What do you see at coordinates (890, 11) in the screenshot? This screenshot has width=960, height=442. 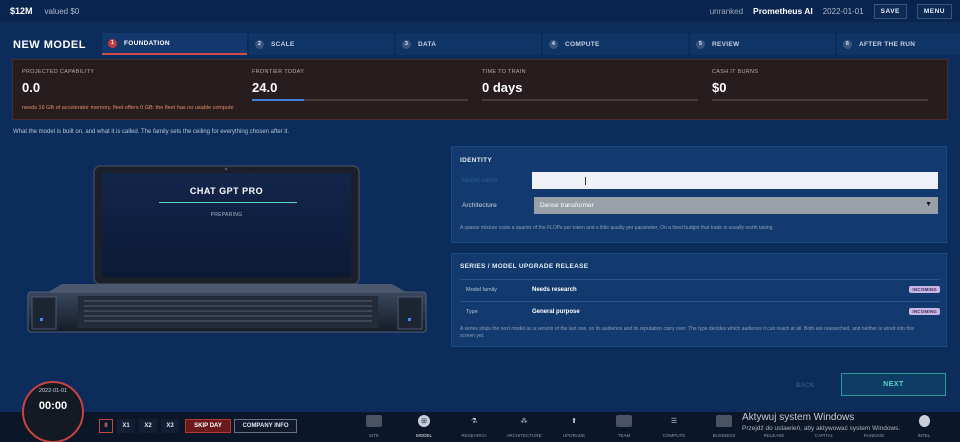 I see `save-button: SAVE` at bounding box center [890, 11].